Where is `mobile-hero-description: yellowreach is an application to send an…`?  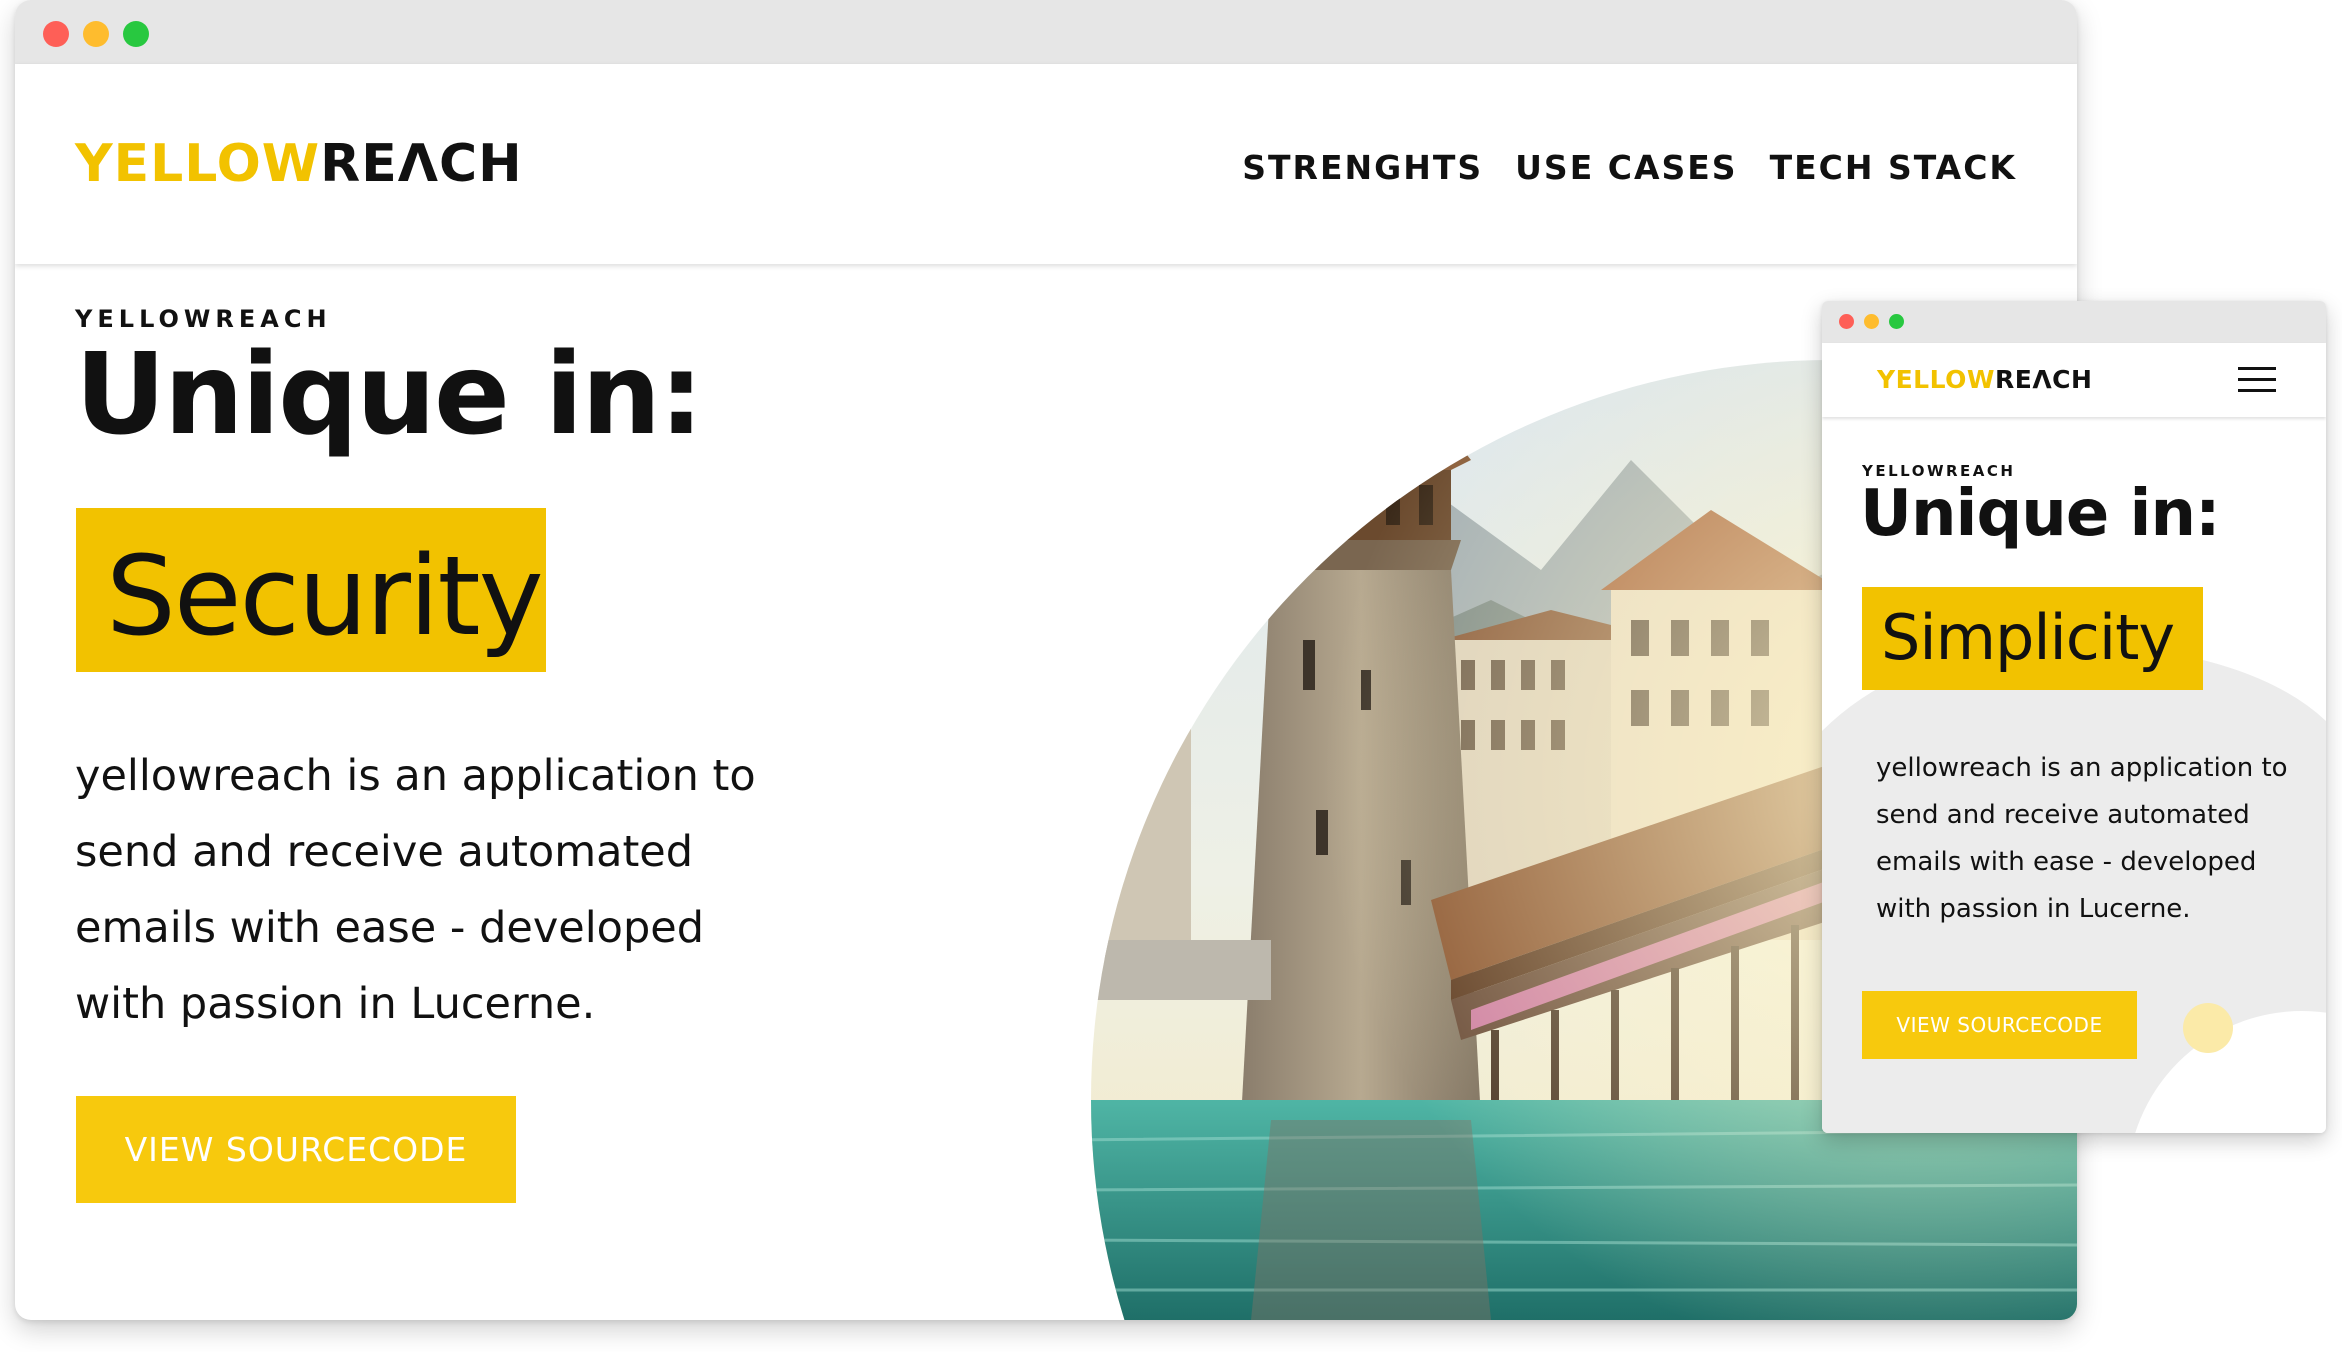
mobile-hero-description: yellowreach is an application to send an… is located at coordinates (2082, 838).